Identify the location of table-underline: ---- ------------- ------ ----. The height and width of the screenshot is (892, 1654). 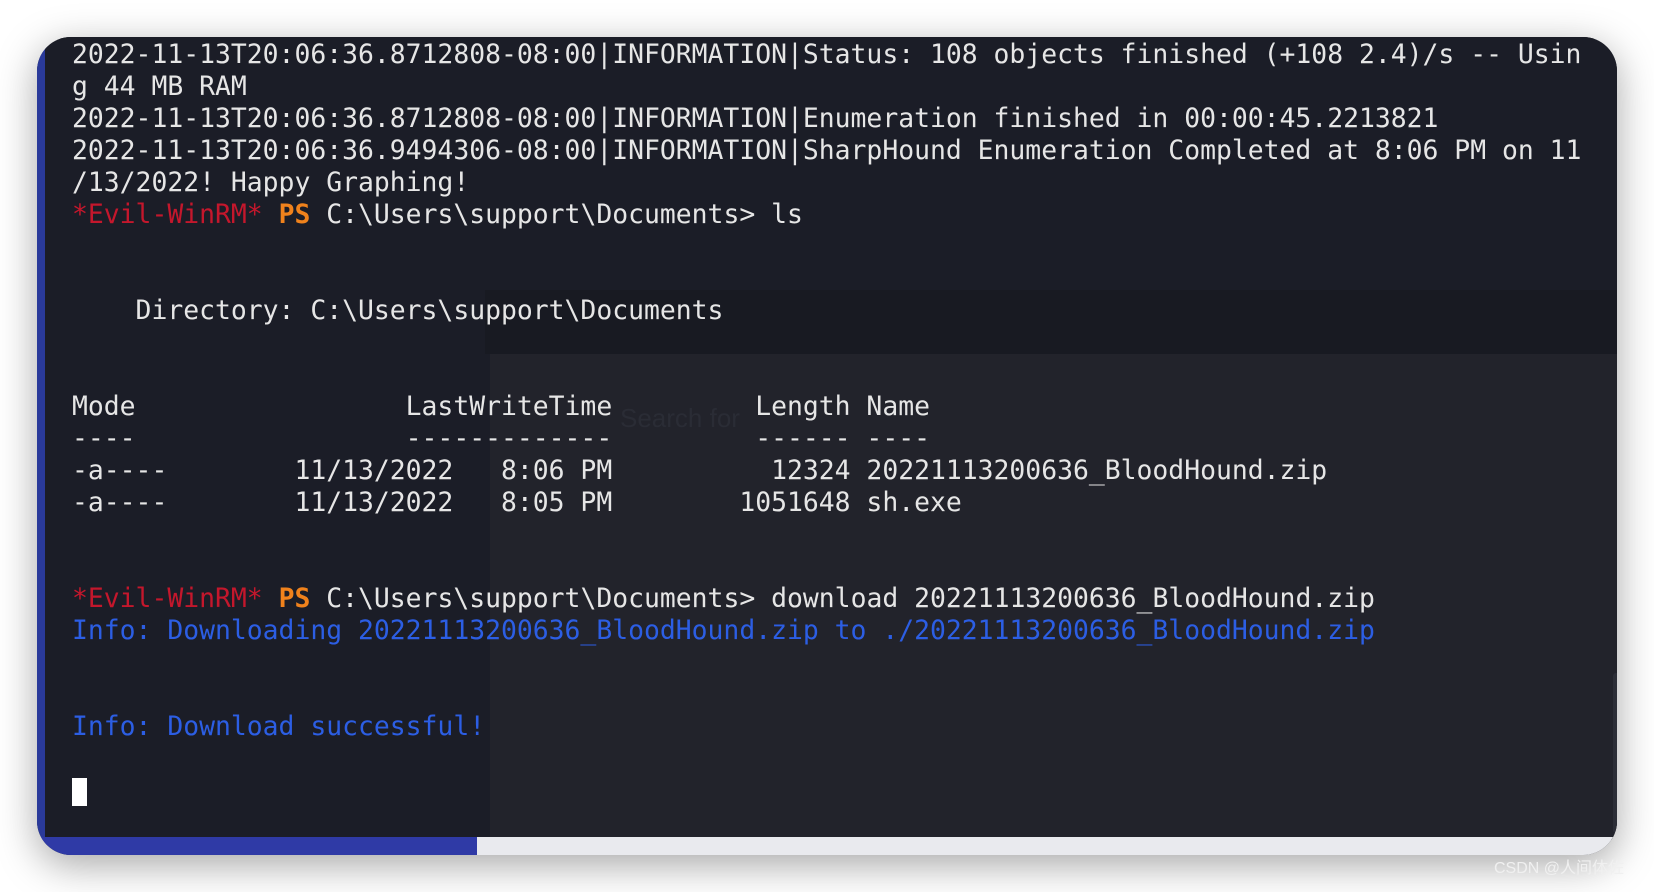
(501, 438).